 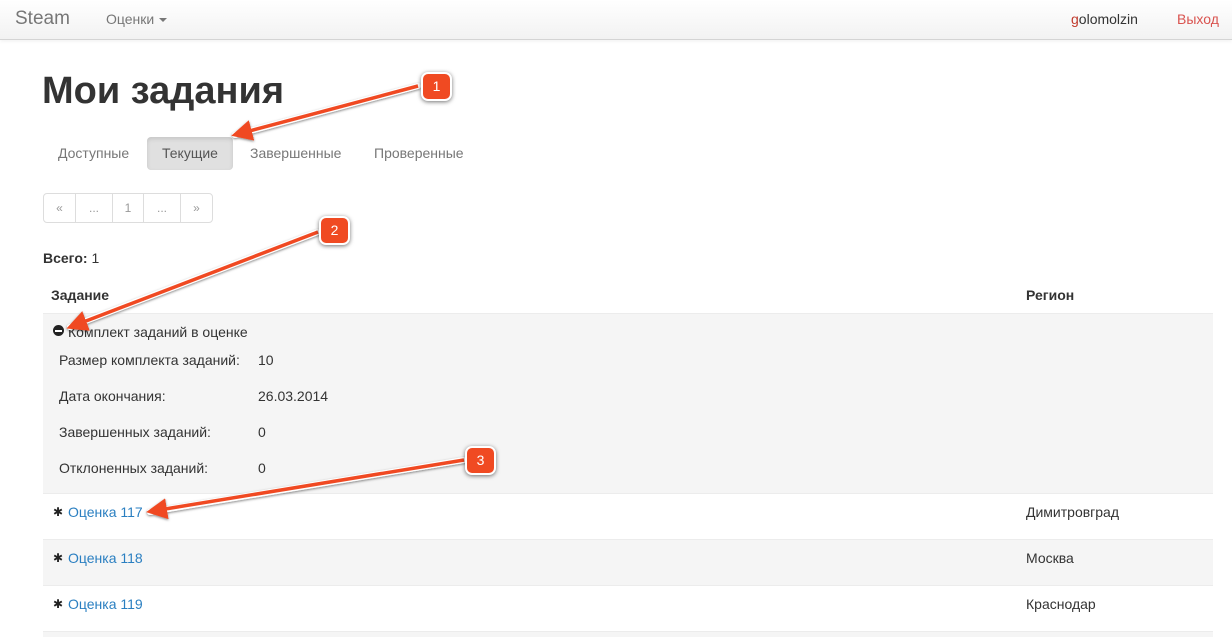 I want to click on total-count: Всего: 1, so click(x=71, y=258).